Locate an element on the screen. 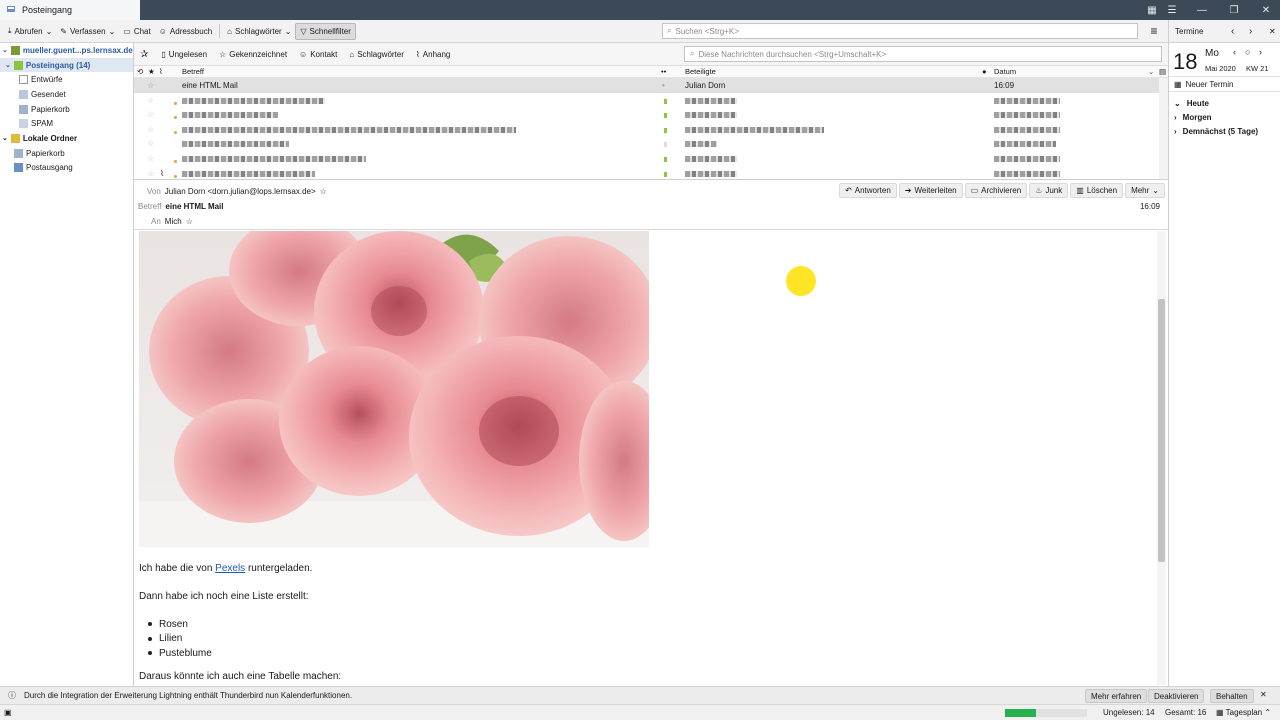  column-picker-icon: ▤ is located at coordinates (1162, 71).